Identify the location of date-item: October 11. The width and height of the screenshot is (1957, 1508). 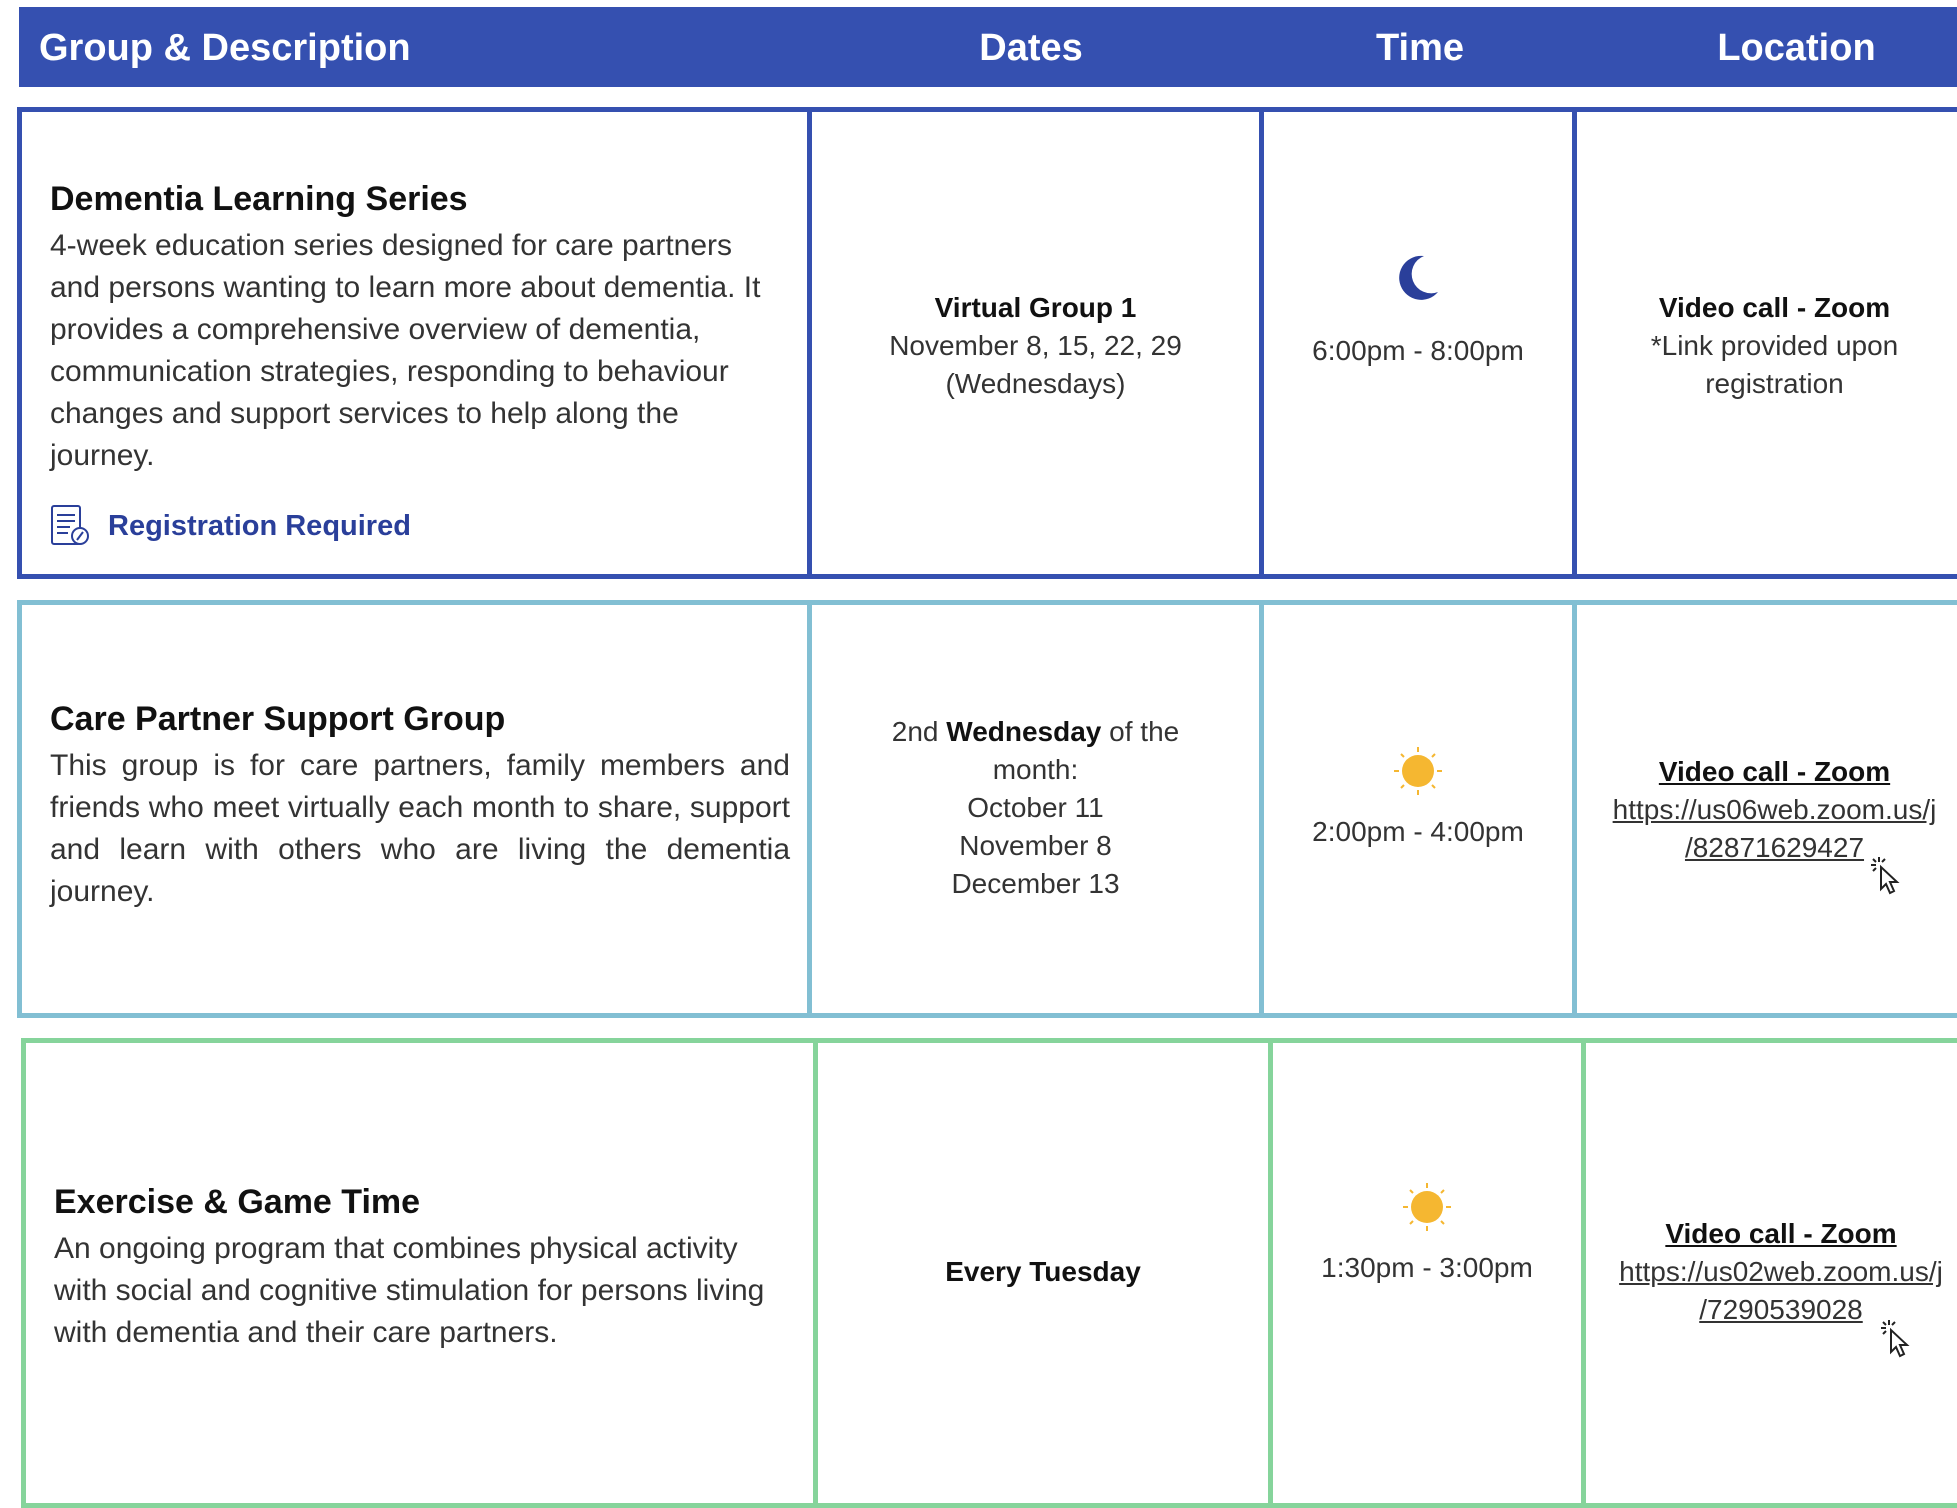
(1035, 807).